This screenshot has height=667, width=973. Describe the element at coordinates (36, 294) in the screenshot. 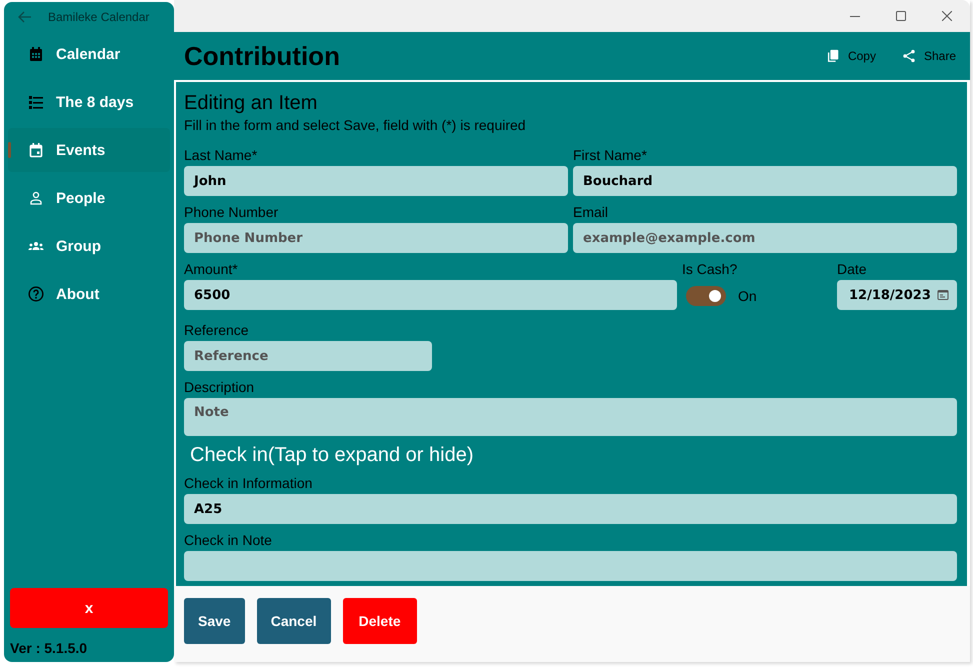

I see `help-icon` at that location.